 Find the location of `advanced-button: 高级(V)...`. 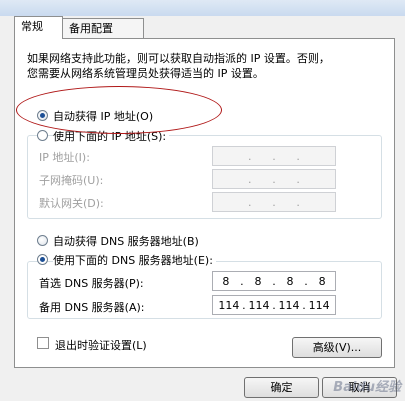

advanced-button: 高级(V)... is located at coordinates (337, 347).